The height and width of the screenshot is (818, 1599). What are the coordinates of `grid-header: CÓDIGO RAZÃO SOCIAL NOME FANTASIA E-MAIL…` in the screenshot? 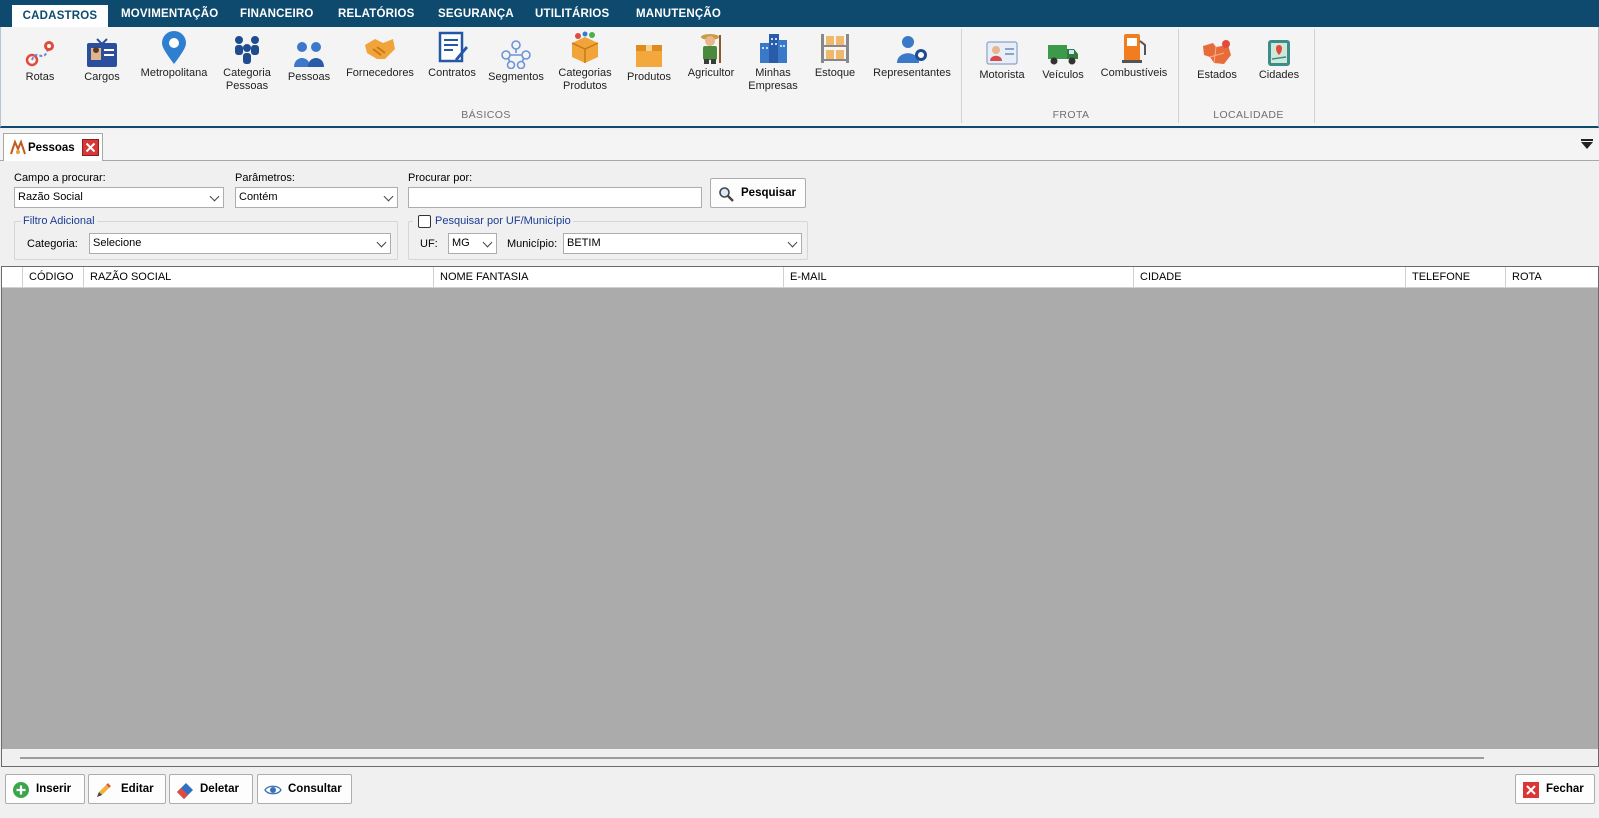 It's located at (800, 277).